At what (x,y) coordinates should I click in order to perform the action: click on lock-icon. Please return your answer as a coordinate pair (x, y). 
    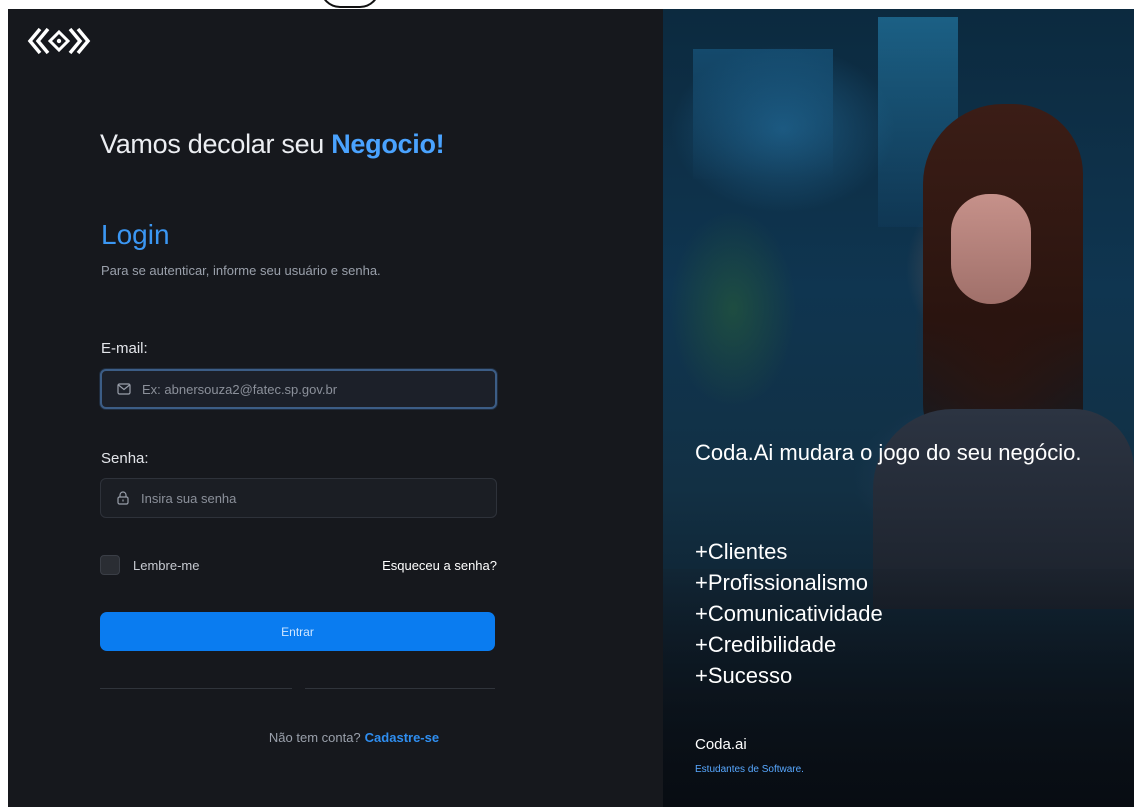
    Looking at the image, I should click on (123, 498).